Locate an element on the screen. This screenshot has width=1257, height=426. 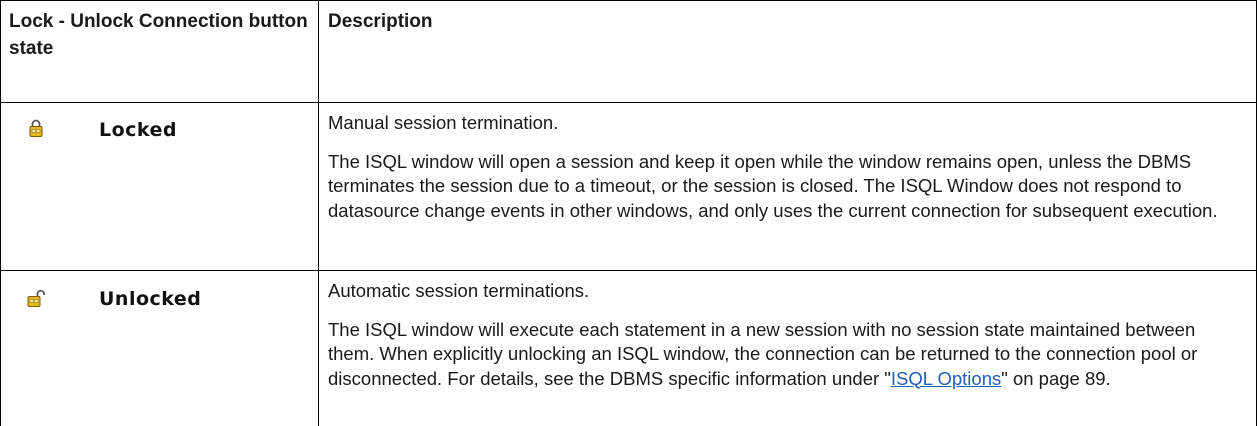
state-label-unlocked: Unlocked is located at coordinates (150, 299).